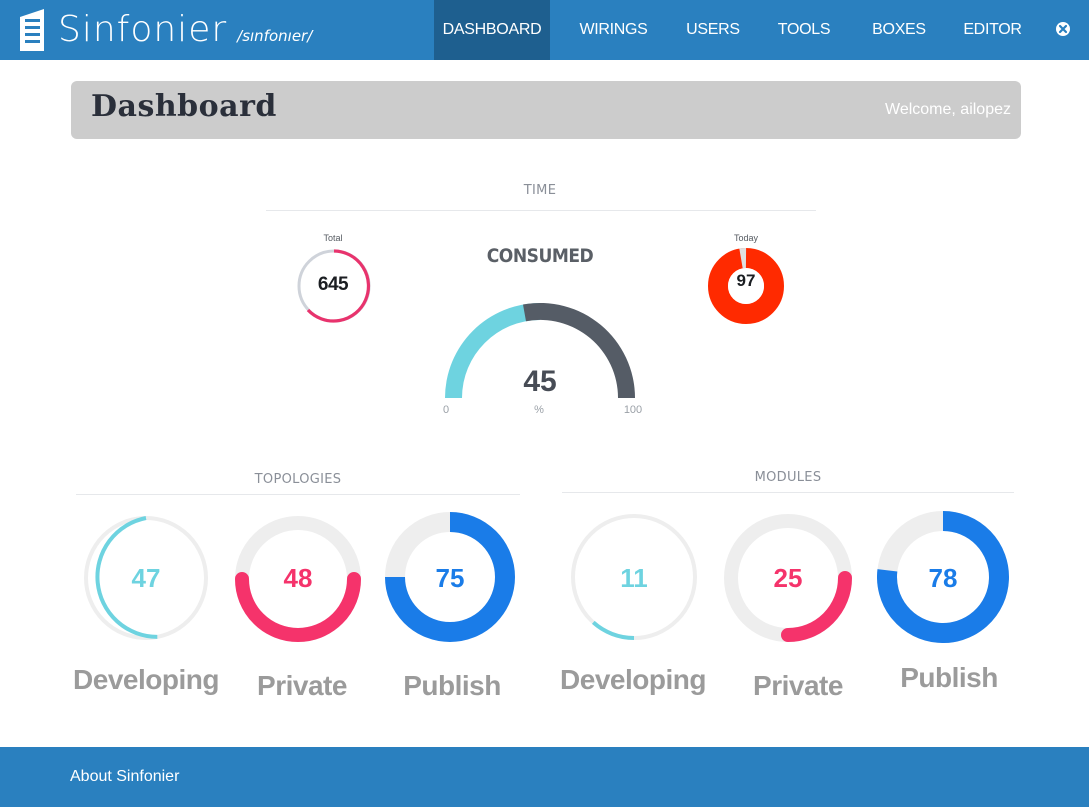  What do you see at coordinates (146, 578) in the screenshot?
I see `topologies-developing-value: 47` at bounding box center [146, 578].